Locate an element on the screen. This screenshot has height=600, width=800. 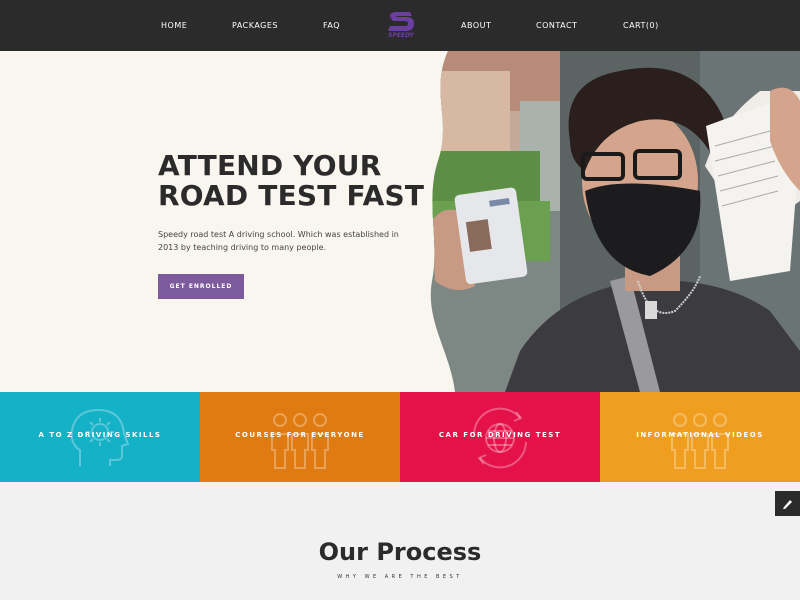
hero-title-line-1: ATTEND YOUR is located at coordinates (270, 165).